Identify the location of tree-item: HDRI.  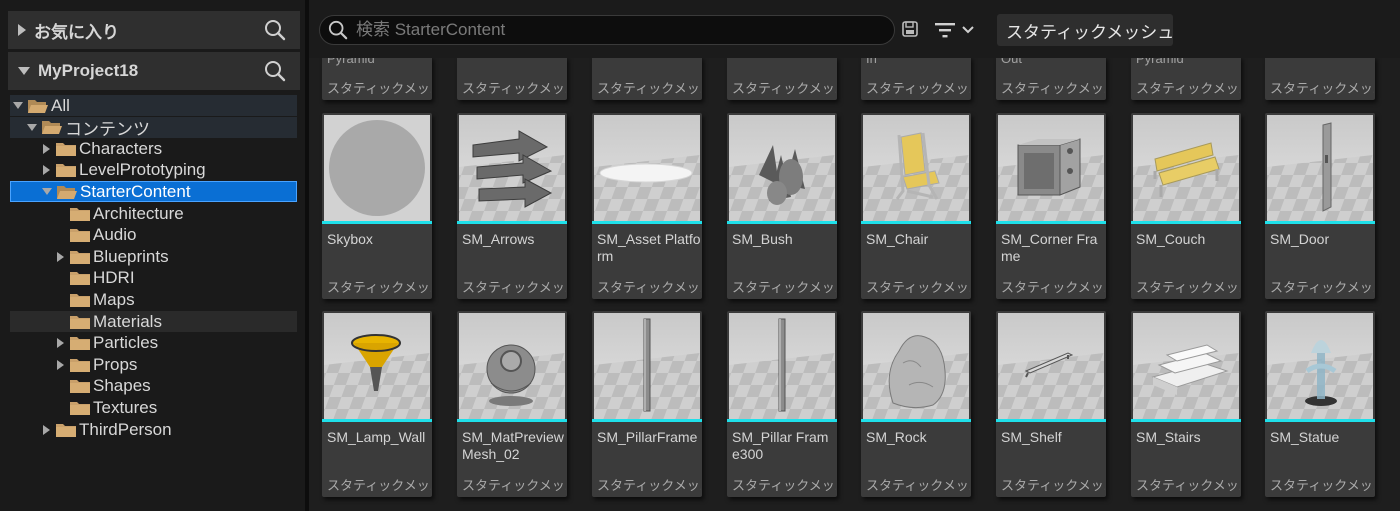
(153, 278).